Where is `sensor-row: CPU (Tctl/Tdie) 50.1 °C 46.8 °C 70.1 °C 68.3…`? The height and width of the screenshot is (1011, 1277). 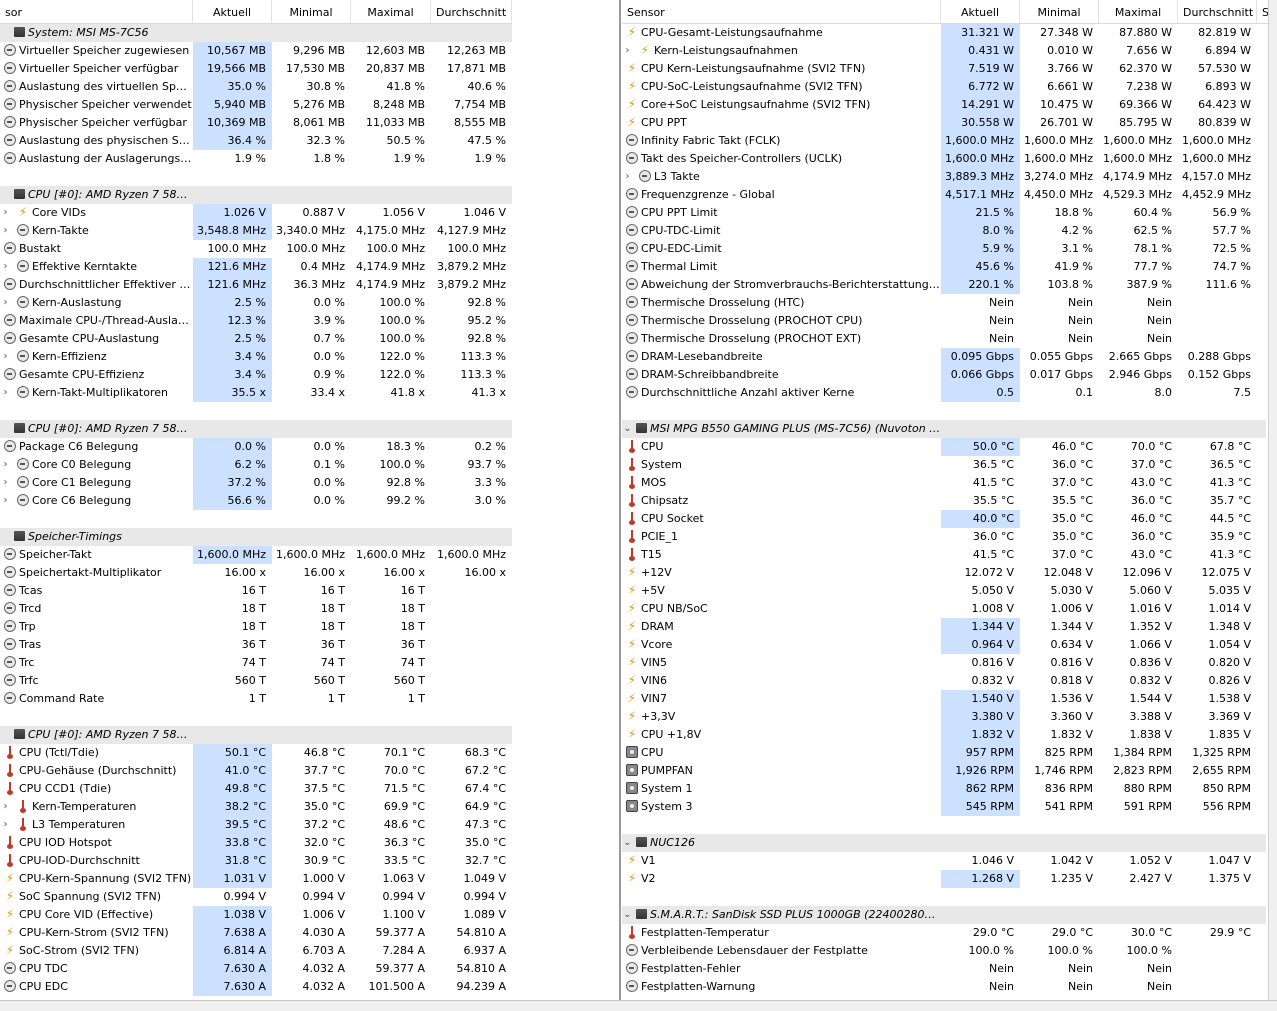
sensor-row: CPU (Tctl/Tdie) 50.1 °C 46.8 °C 70.1 °C 68.3… is located at coordinates (257, 753).